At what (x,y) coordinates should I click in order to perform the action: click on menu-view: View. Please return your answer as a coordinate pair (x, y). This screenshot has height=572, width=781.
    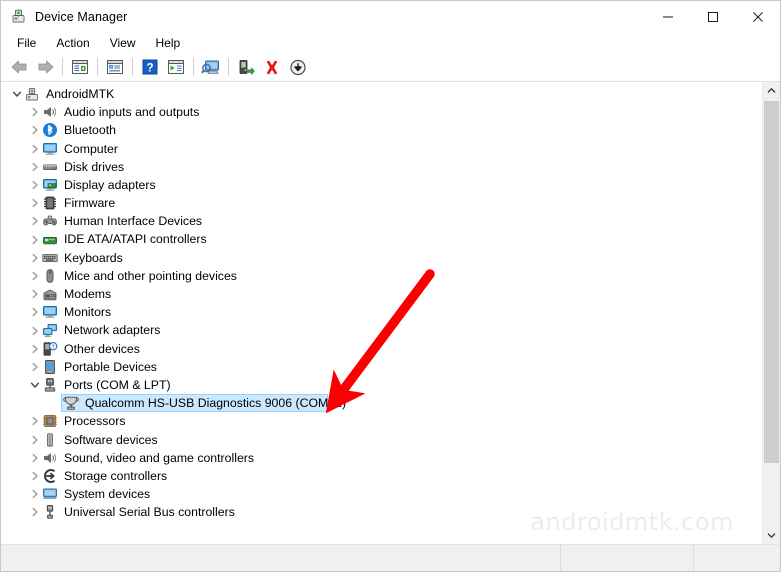
    Looking at the image, I should click on (123, 43).